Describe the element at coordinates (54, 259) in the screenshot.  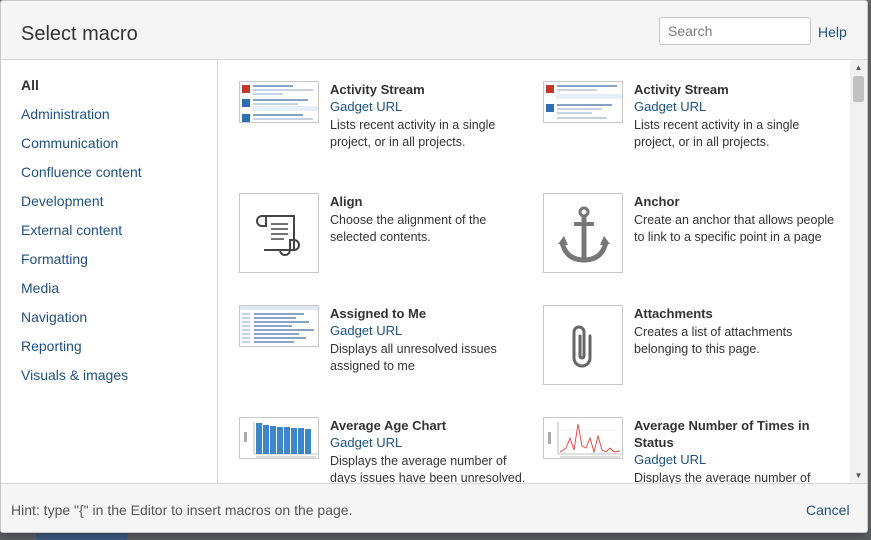
I see `sidebar-item-formatting: Formatting` at that location.